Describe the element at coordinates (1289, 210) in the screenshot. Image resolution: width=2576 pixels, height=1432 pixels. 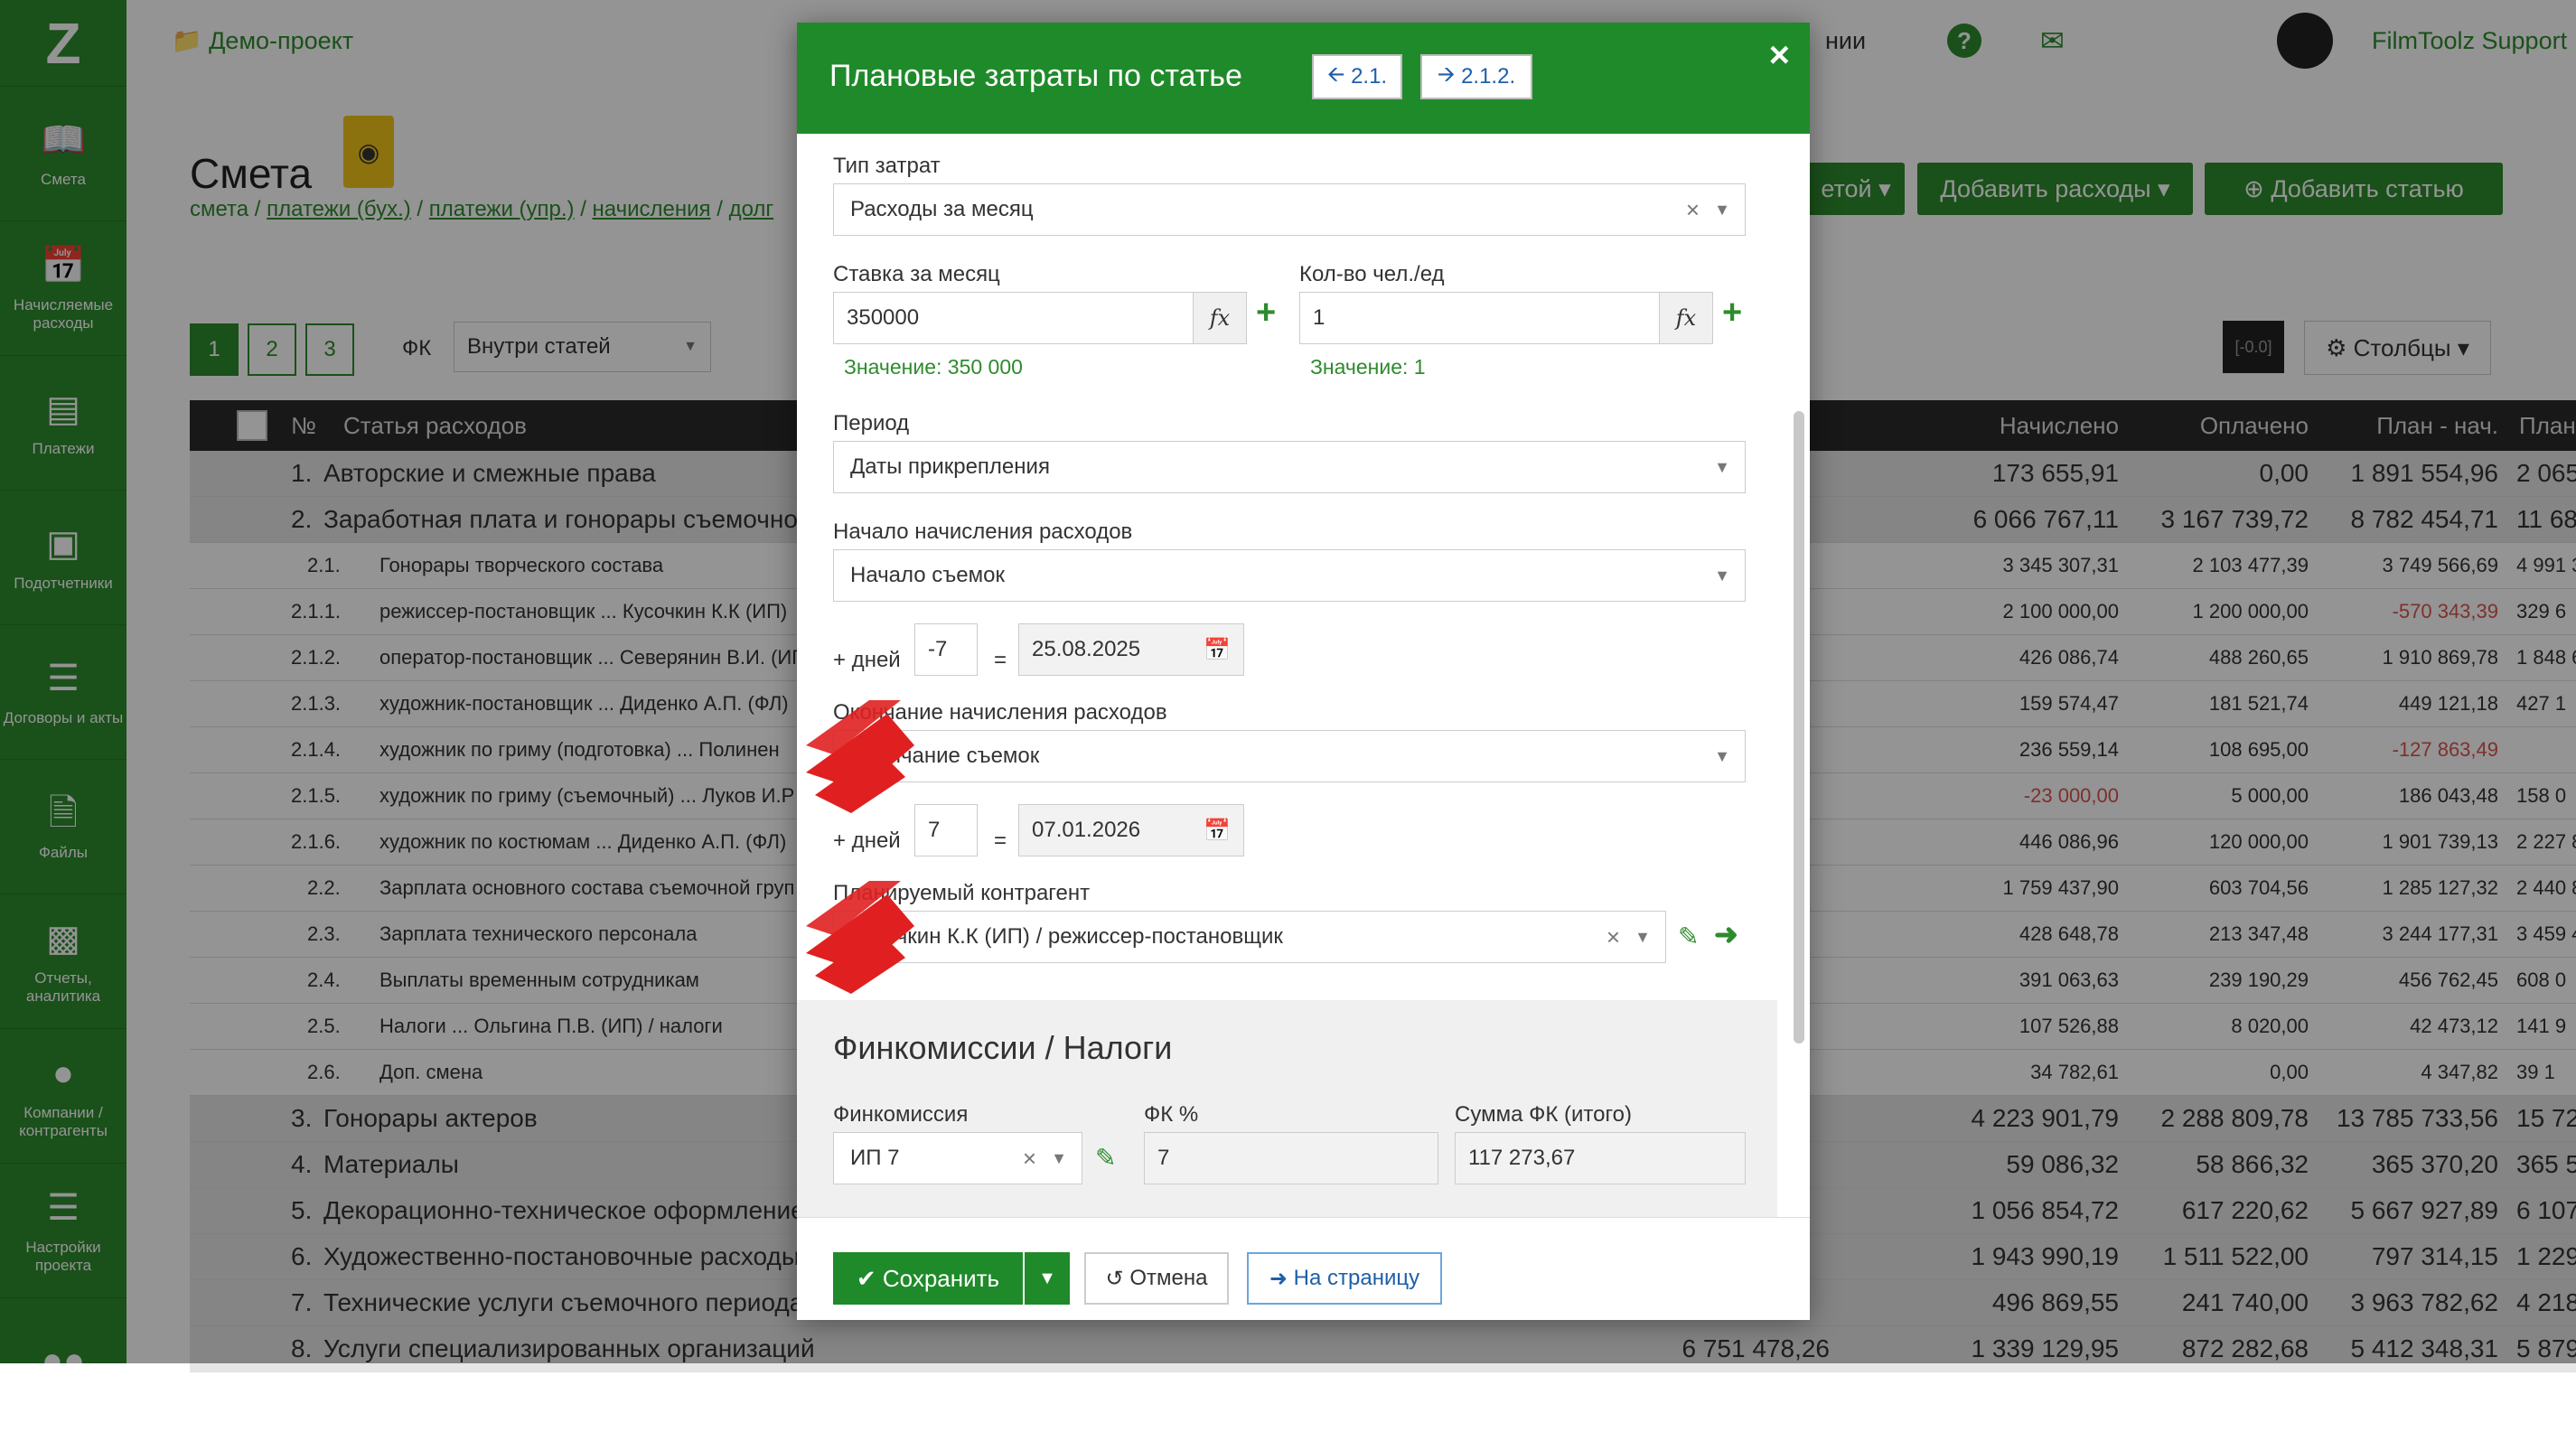
I see `cost-type-select: Расходы за месяц × ▼` at that location.